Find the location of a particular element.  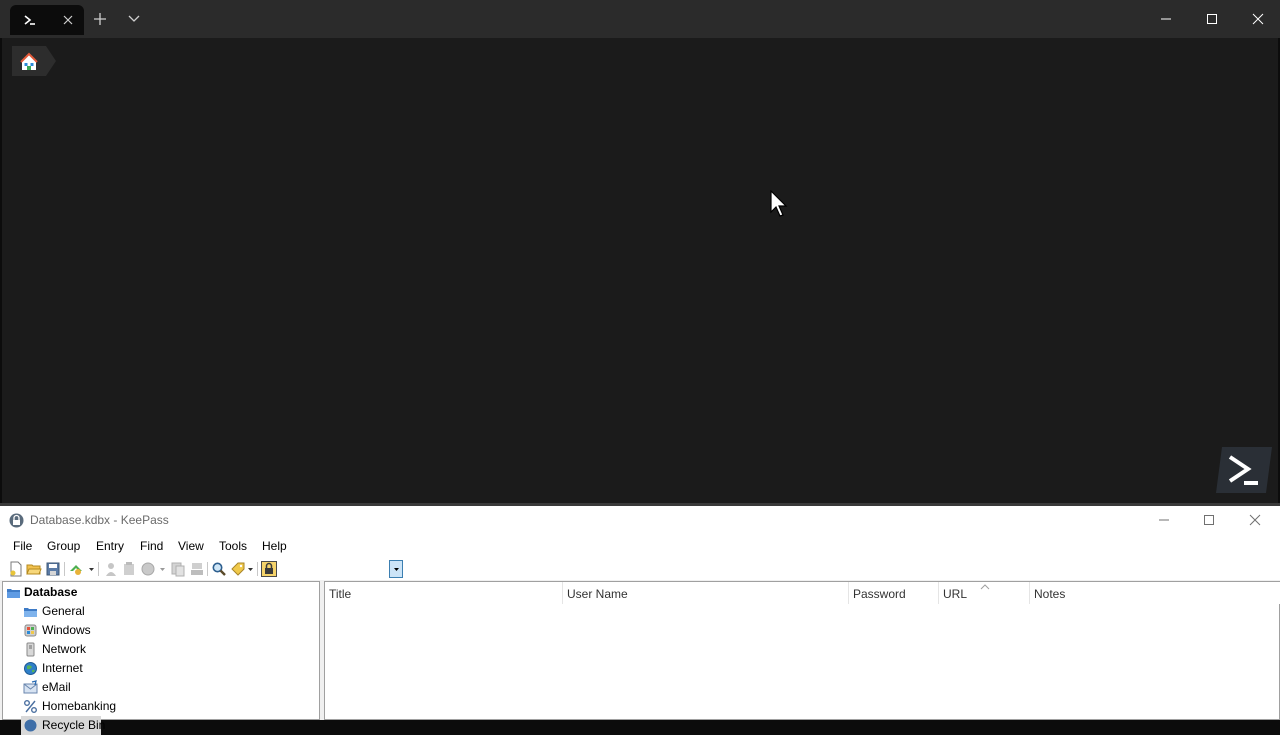

network-icon is located at coordinates (30, 649).